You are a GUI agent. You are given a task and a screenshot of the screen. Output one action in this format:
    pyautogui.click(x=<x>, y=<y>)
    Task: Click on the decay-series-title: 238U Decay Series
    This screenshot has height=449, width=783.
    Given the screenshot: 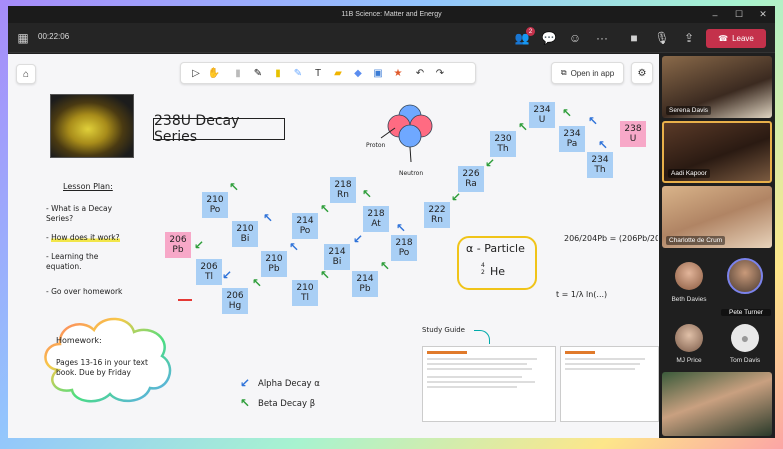 What is the action you would take?
    pyautogui.click(x=219, y=129)
    